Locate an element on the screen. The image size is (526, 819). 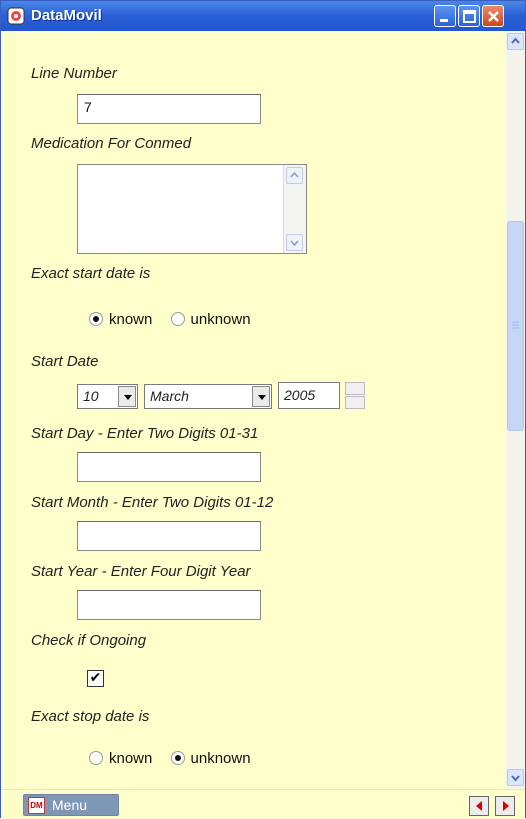
ongoing-checkbox: ✔ is located at coordinates (95, 678).